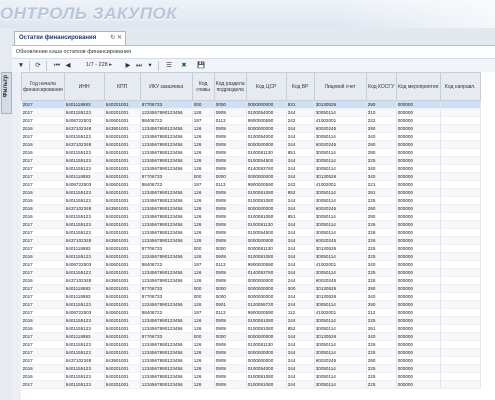 The height and width of the screenshot is (400, 495). What do you see at coordinates (84, 248) in the screenshot?
I see `table-cell: 5401118883` at bounding box center [84, 248].